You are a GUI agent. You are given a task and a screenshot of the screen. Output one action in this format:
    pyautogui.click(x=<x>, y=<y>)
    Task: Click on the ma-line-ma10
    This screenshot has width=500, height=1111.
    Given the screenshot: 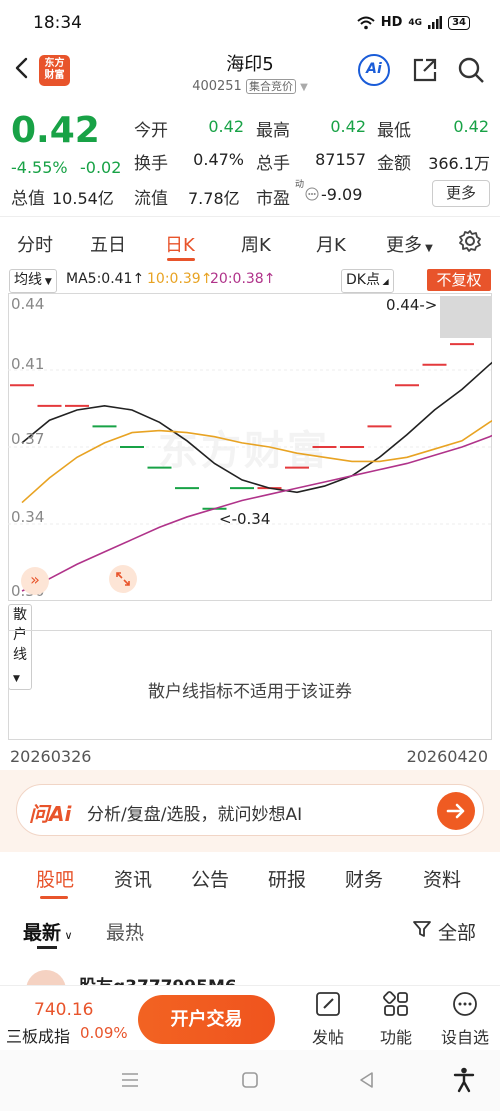 What is the action you would take?
    pyautogui.click(x=256, y=461)
    